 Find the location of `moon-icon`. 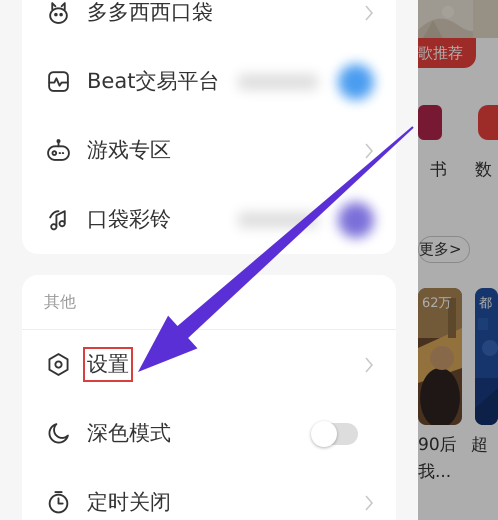

moon-icon is located at coordinates (58, 433).